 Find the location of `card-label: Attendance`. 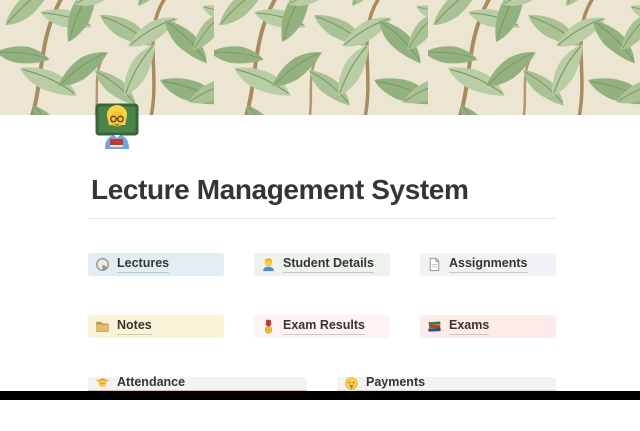

card-label: Attendance is located at coordinates (151, 383).